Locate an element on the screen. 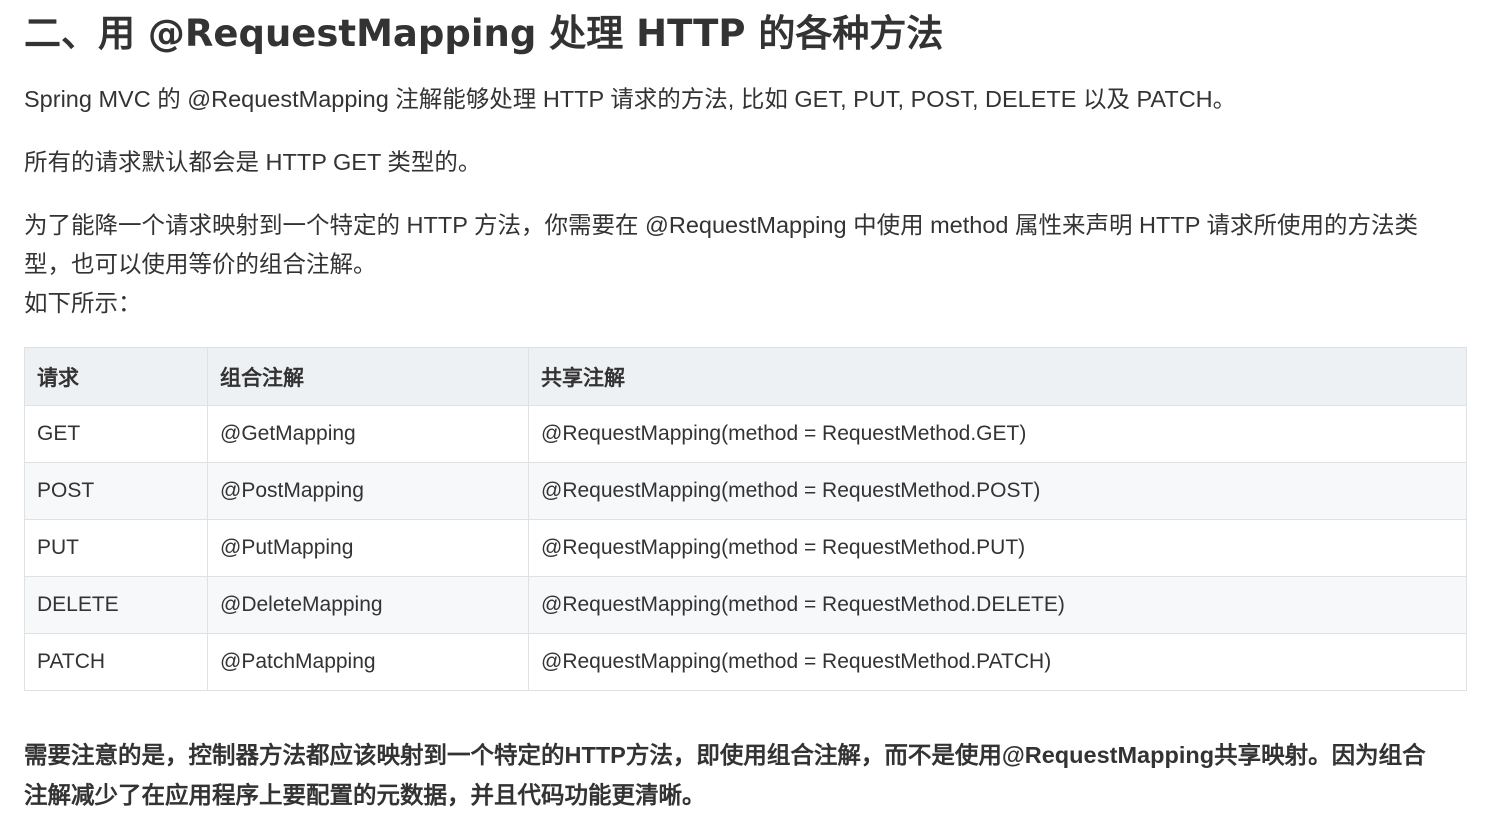 Image resolution: width=1488 pixels, height=821 pixels. section-heading: 二、用 @RequestMapping 处理 HTTP 的各种方法 is located at coordinates (484, 33).